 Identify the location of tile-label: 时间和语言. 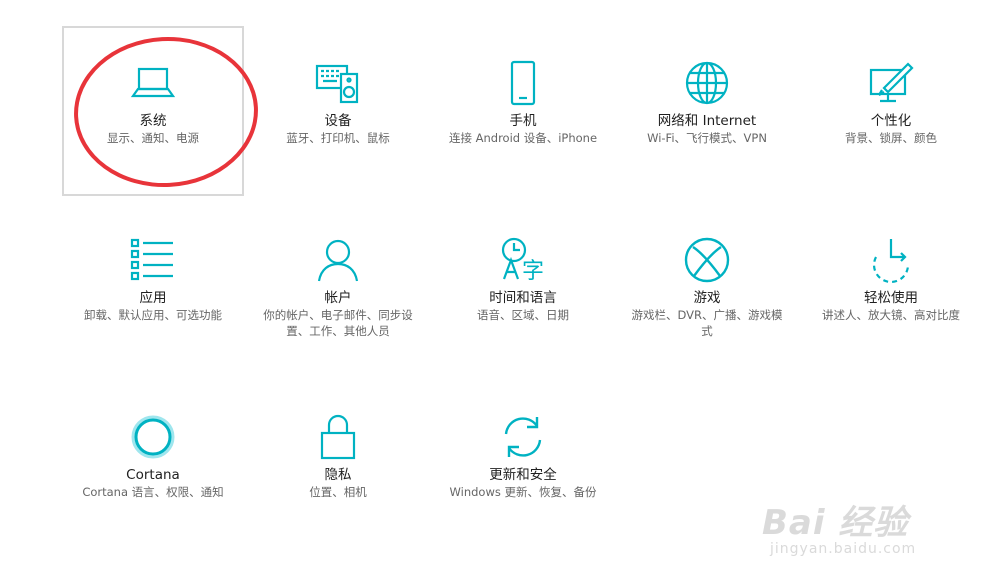
(523, 298).